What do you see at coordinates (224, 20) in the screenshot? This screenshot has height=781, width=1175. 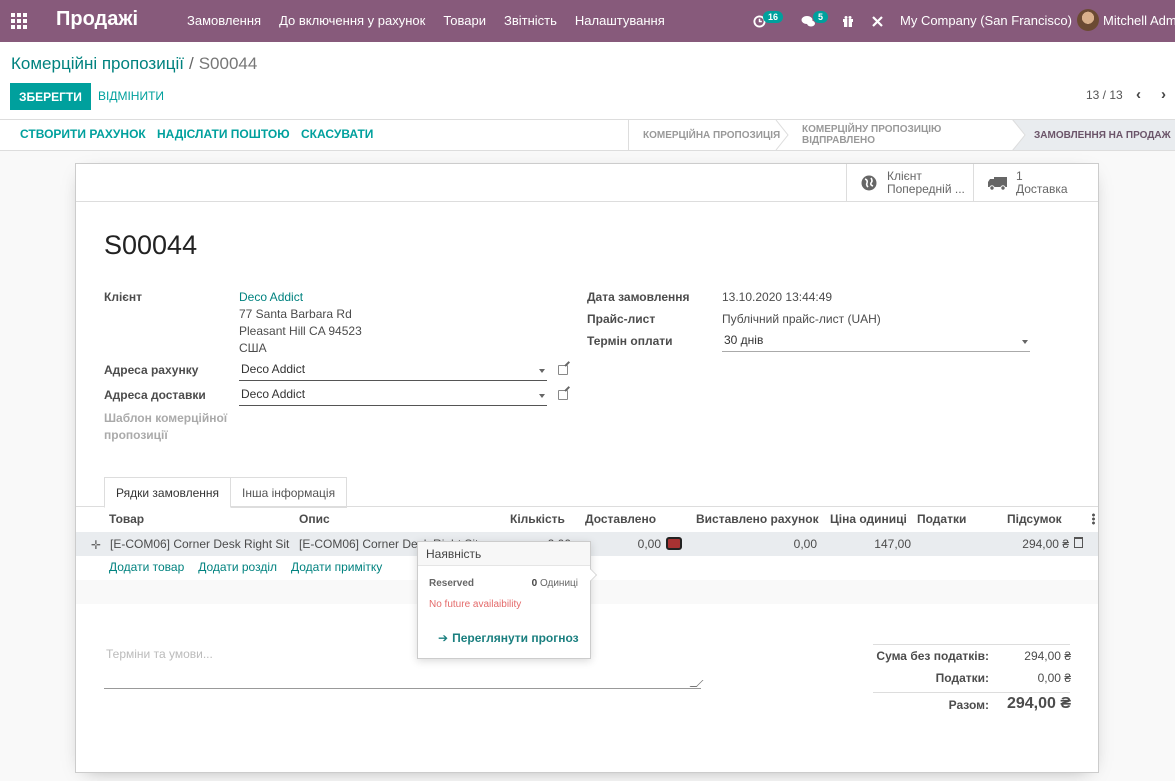 I see `menu-orders: Замовлення` at bounding box center [224, 20].